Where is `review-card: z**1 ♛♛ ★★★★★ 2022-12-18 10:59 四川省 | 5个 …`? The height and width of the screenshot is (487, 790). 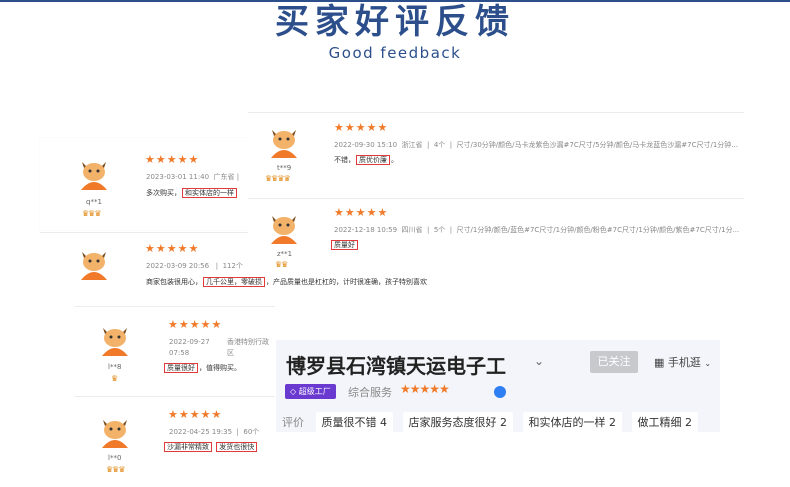
review-card: z**1 ♛♛ ★★★★★ 2022-12-18 10:59 四川省 | 5个 … is located at coordinates (496, 233).